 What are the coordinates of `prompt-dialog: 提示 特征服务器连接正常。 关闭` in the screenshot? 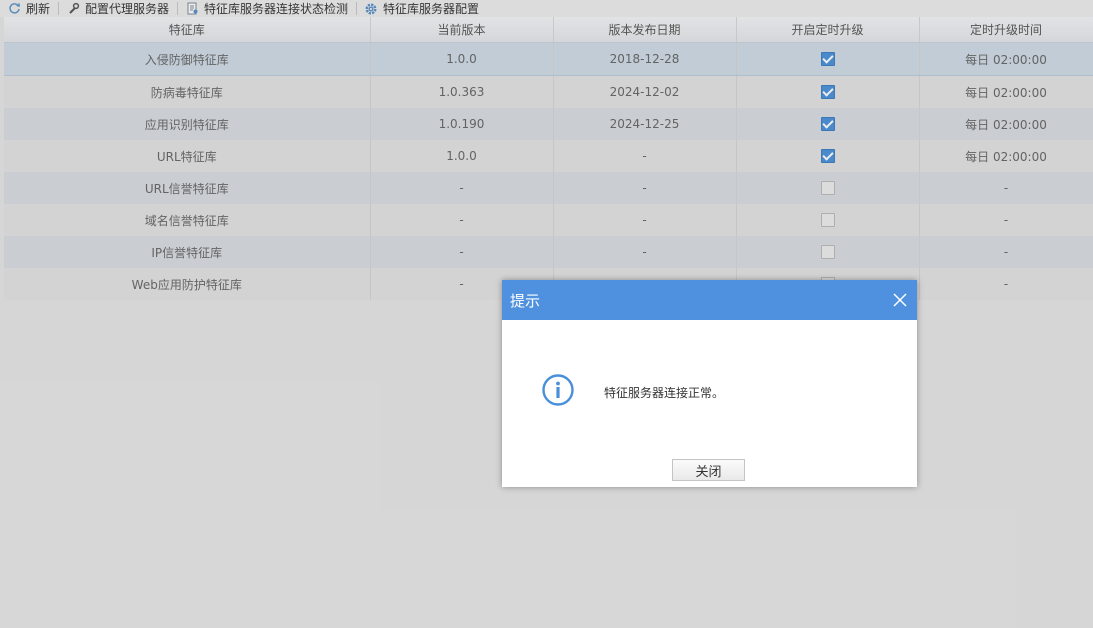 It's located at (709, 383).